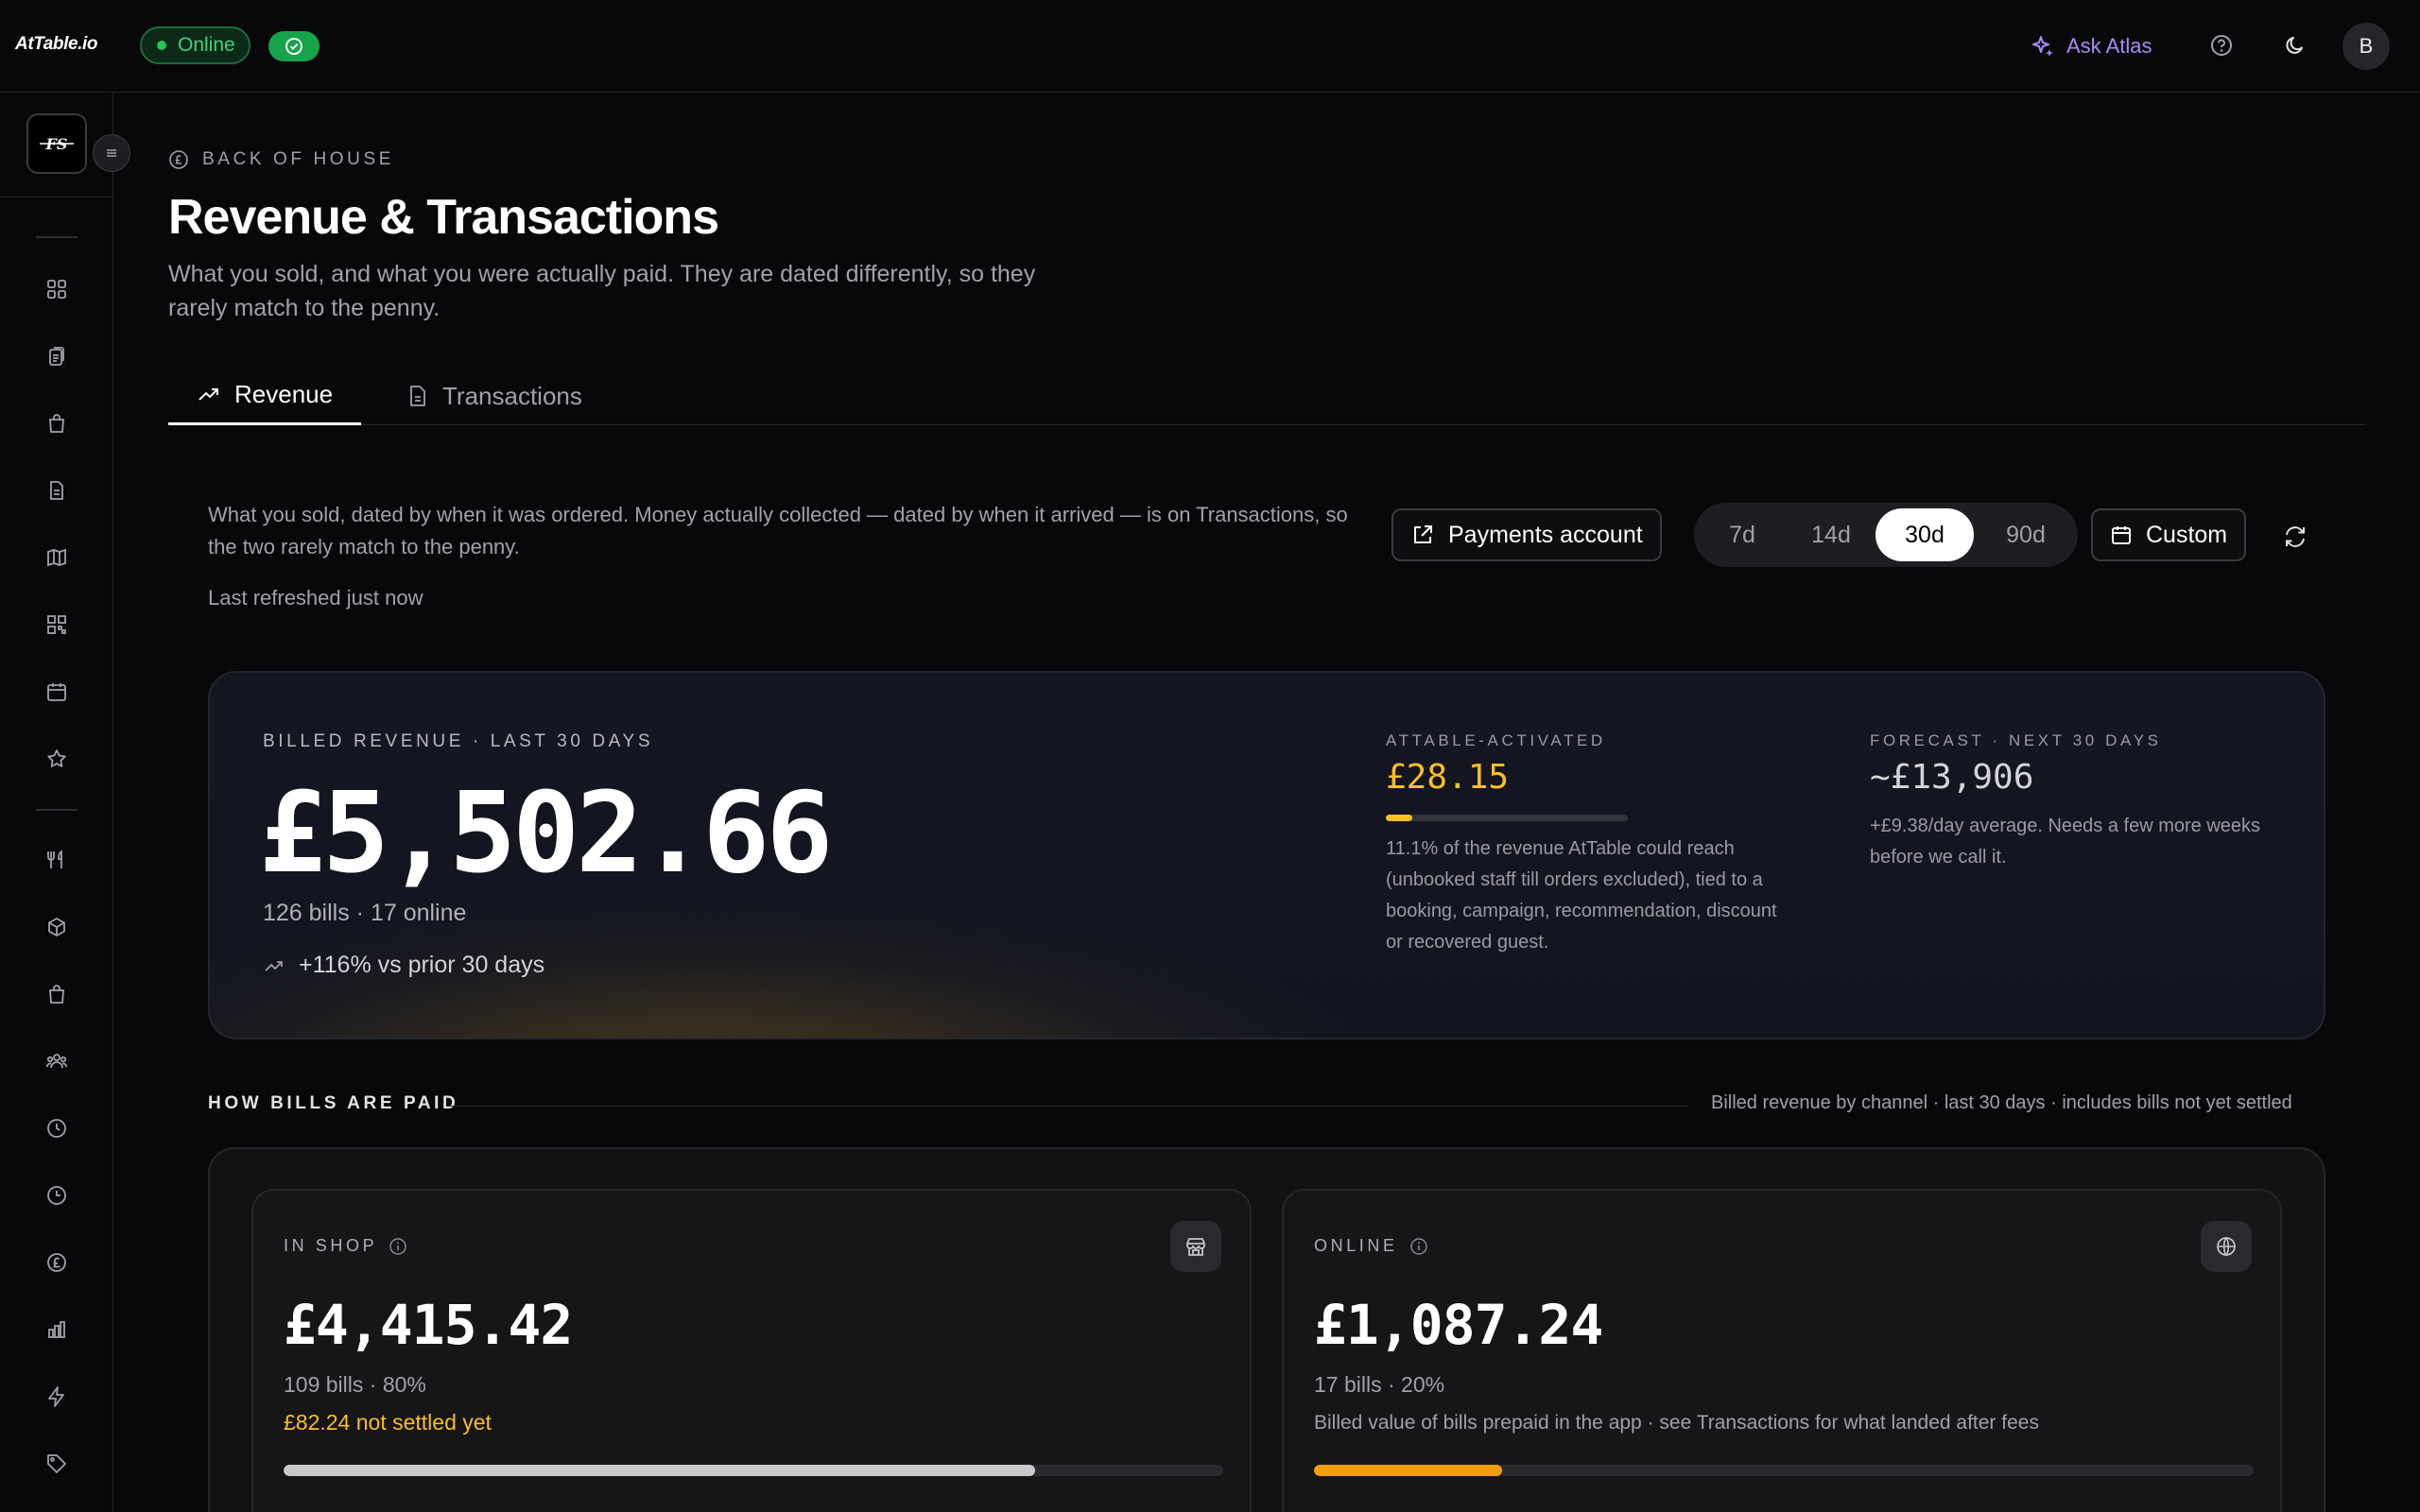 The width and height of the screenshot is (2420, 1512). What do you see at coordinates (2016, 740) in the screenshot?
I see `forecast-label: Forecast · next 30 days` at bounding box center [2016, 740].